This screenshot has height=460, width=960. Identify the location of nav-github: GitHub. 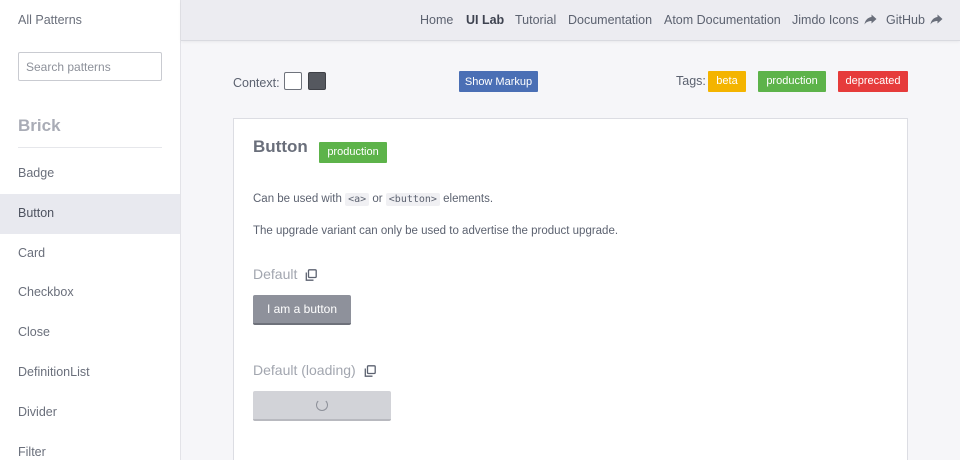
(914, 20).